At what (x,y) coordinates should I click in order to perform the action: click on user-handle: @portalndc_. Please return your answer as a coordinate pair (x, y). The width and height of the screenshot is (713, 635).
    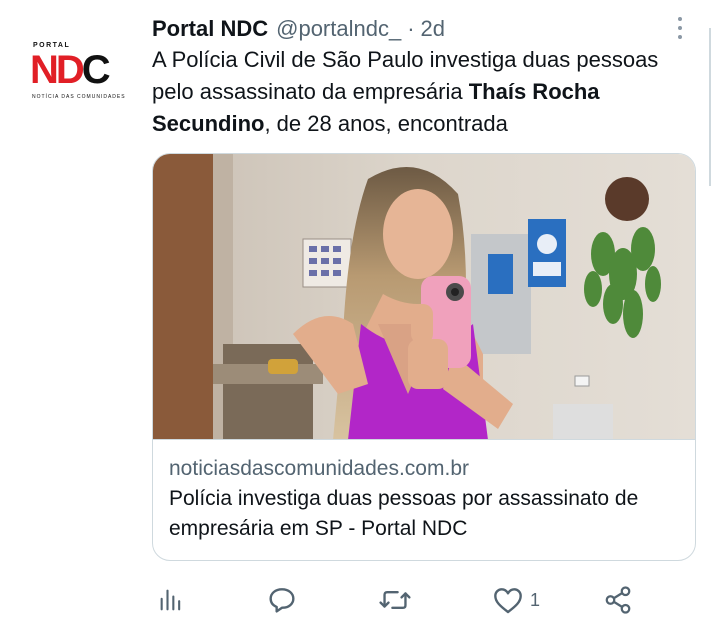
    Looking at the image, I should click on (338, 29).